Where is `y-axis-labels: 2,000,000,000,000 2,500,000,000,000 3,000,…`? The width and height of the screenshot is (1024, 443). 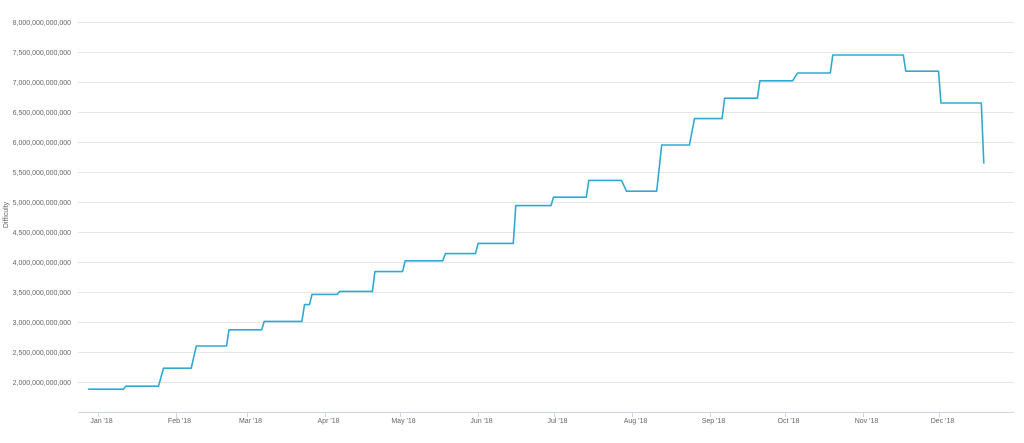 y-axis-labels: 2,000,000,000,000 2,500,000,000,000 3,000,… is located at coordinates (42, 203).